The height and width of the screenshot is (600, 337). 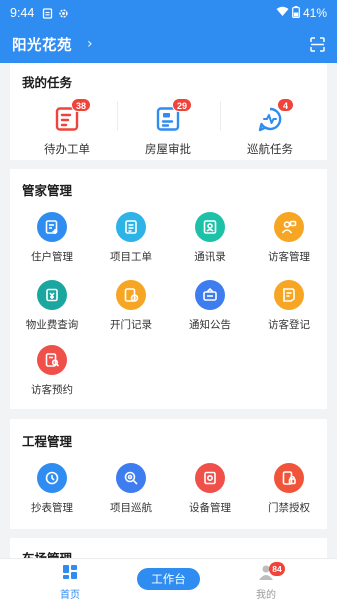 What do you see at coordinates (131, 325) in the screenshot?
I see `grid-label: 开门记录` at bounding box center [131, 325].